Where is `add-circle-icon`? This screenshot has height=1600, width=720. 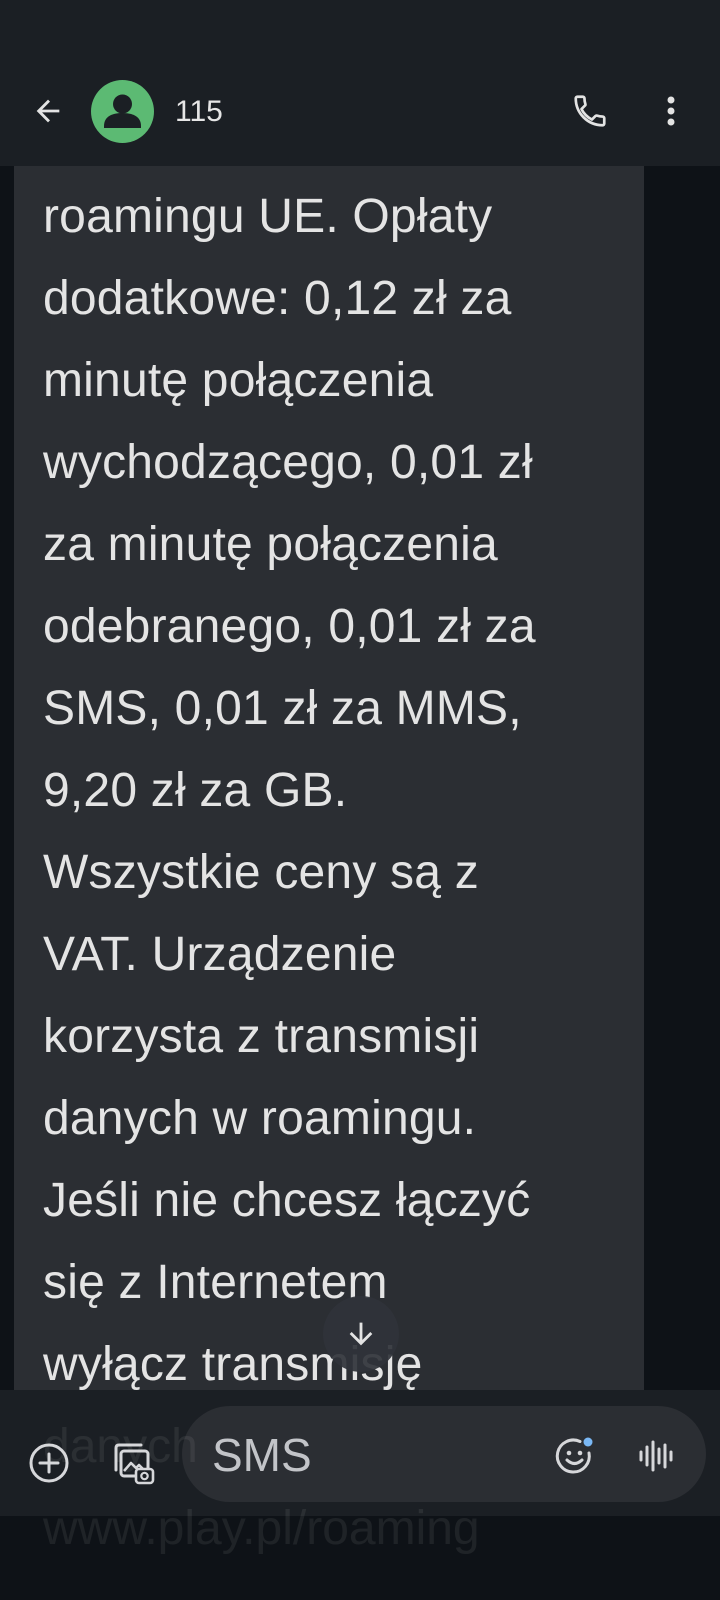 add-circle-icon is located at coordinates (49, 1463).